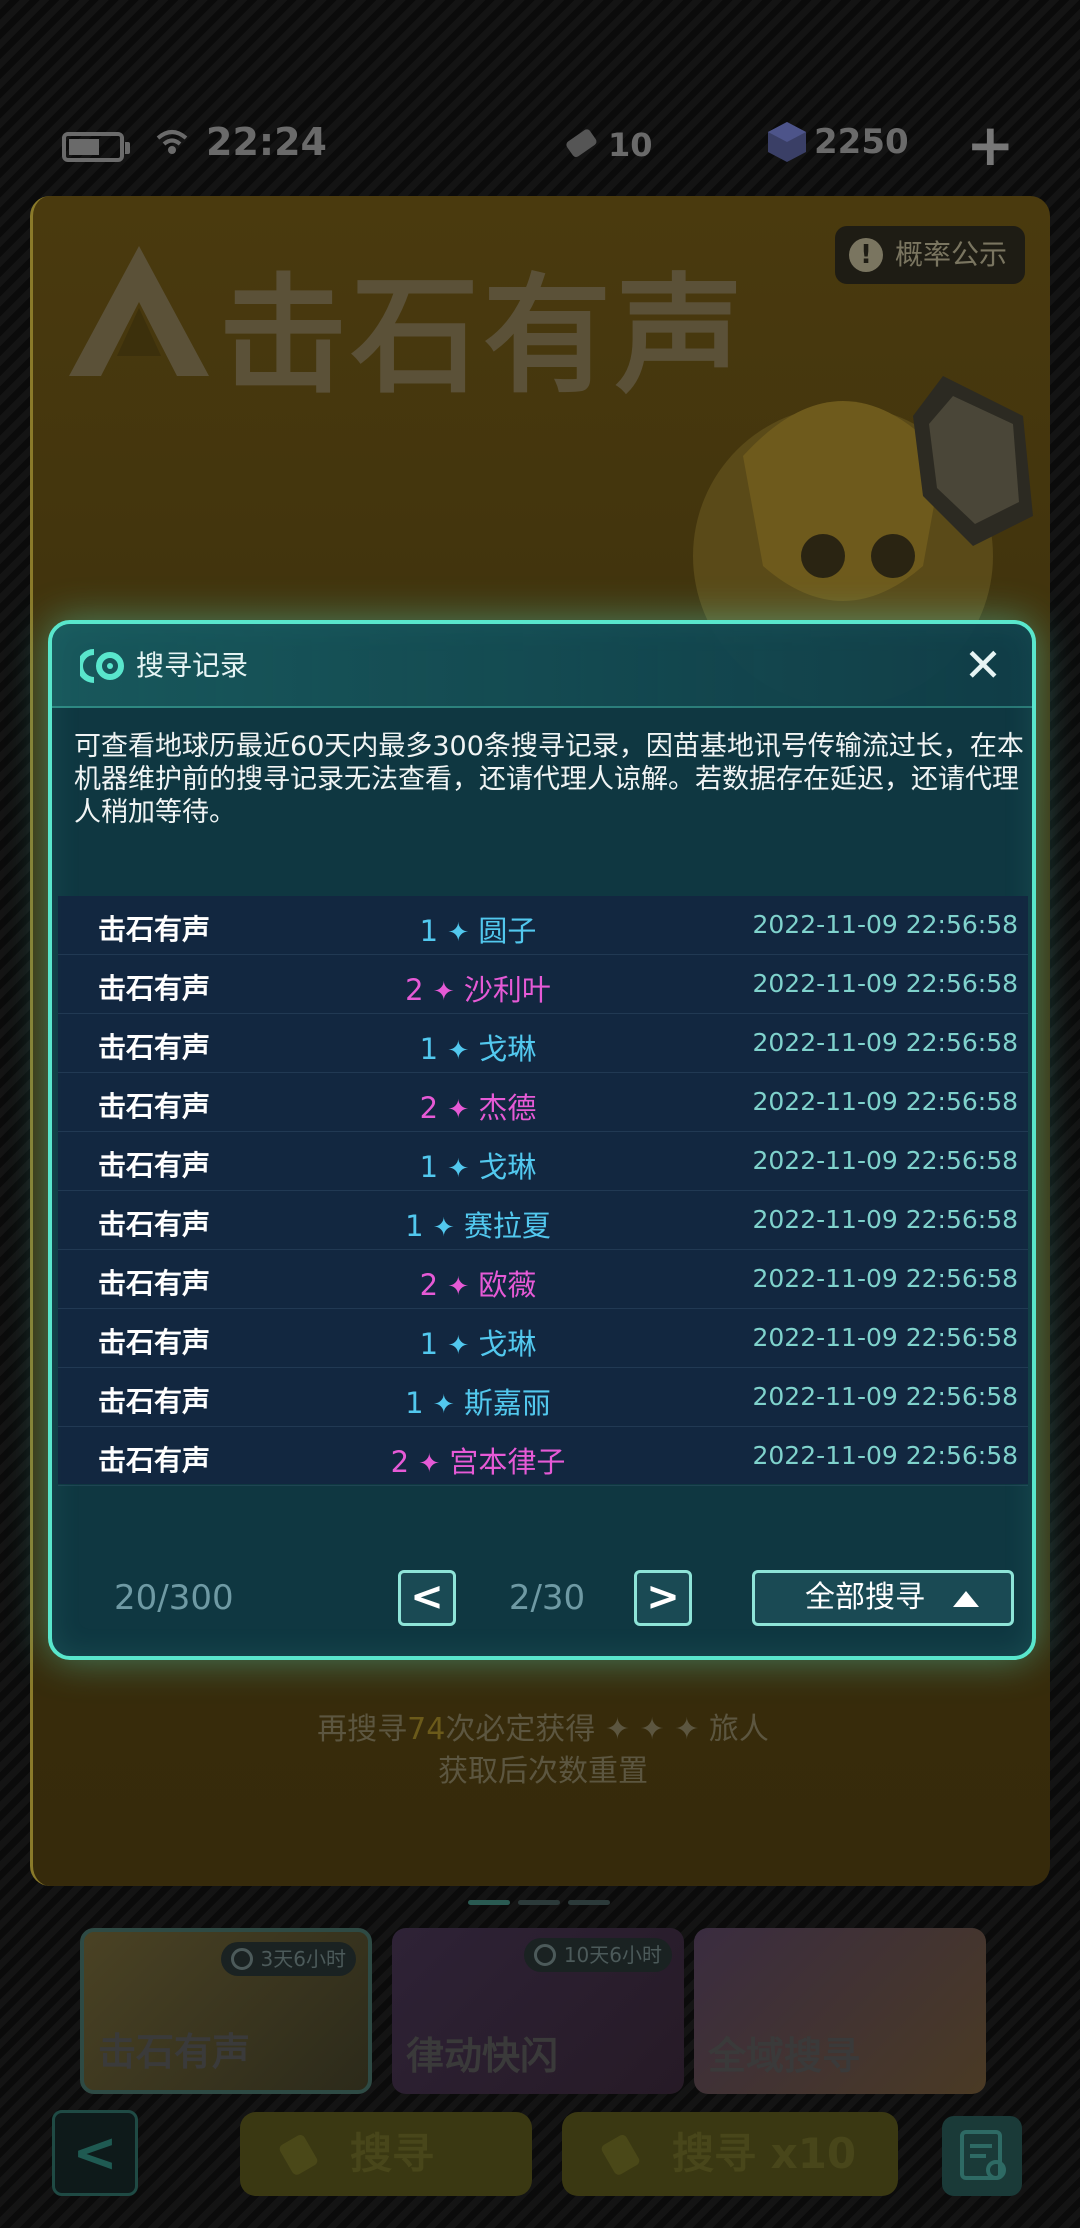  What do you see at coordinates (663, 1598) in the screenshot?
I see `next-page-button: >` at bounding box center [663, 1598].